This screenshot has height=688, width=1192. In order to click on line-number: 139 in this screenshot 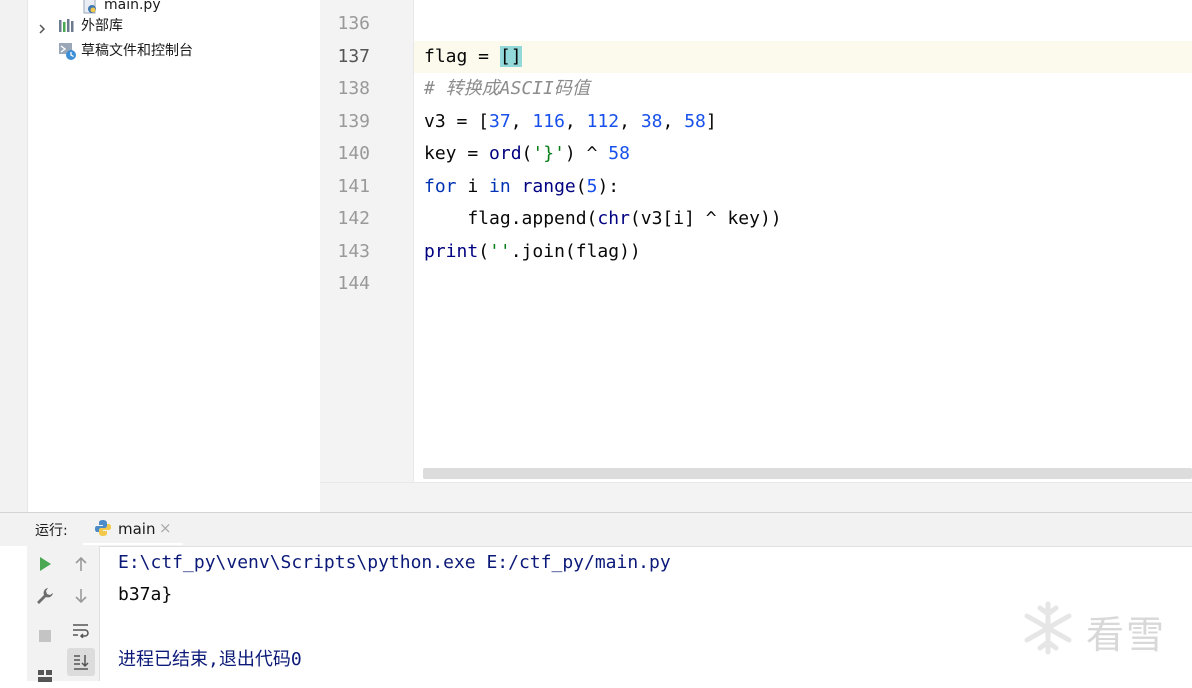, I will do `click(353, 121)`.